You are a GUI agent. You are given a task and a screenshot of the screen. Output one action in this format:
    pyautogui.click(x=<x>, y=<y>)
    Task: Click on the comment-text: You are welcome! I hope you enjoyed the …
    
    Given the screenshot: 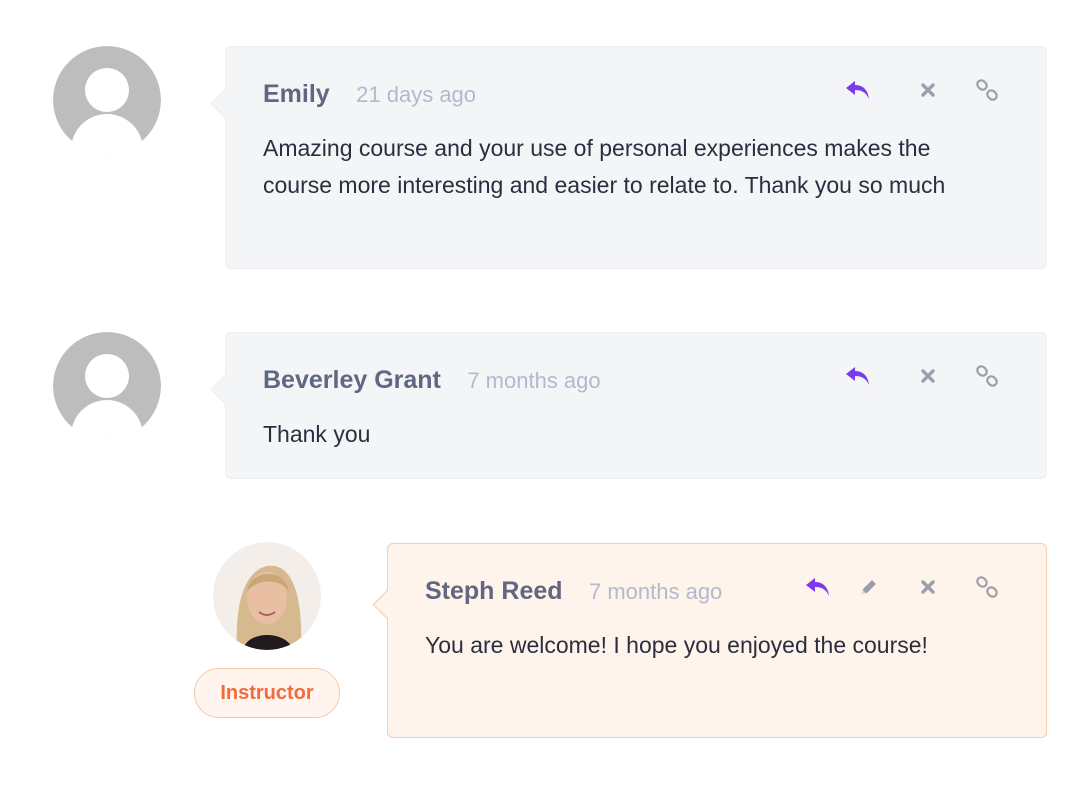 What is the action you would take?
    pyautogui.click(x=676, y=645)
    